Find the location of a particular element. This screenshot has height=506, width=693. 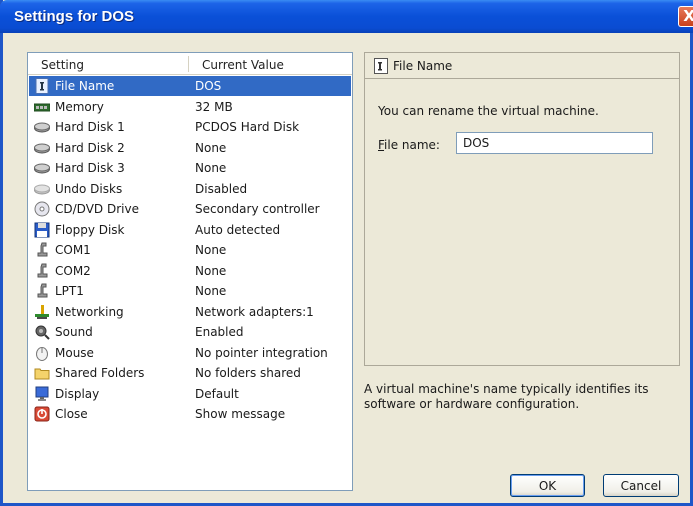

settings-row: COM2 None is located at coordinates (190, 271).